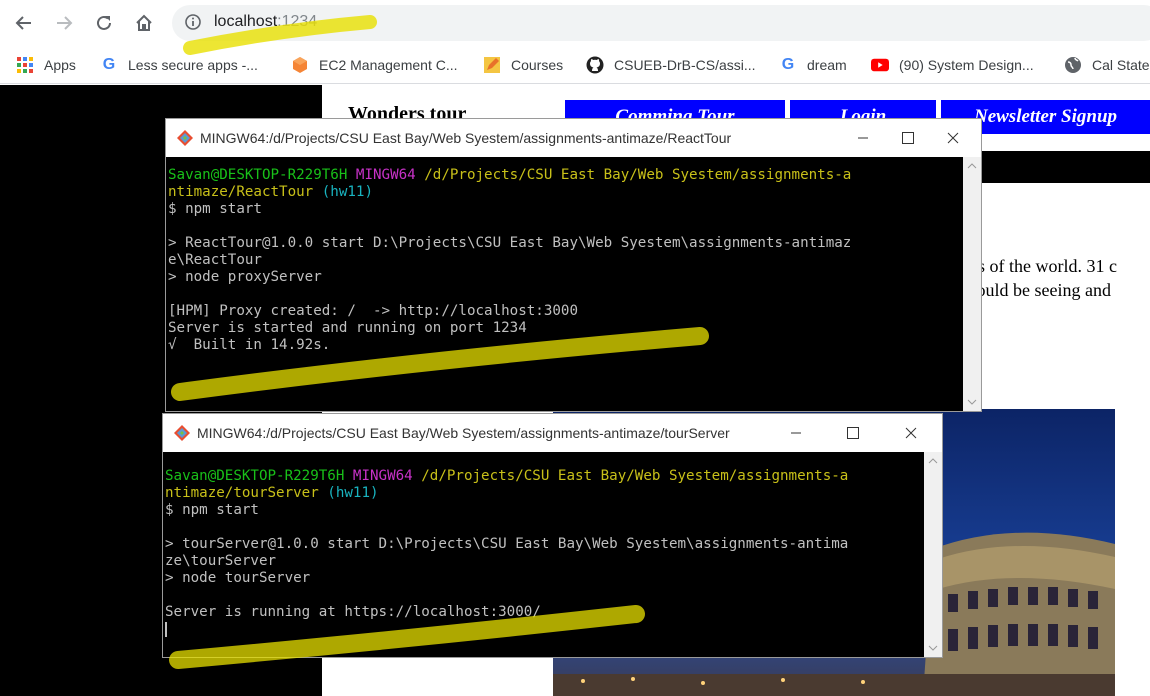 The image size is (1150, 696). What do you see at coordinates (300, 65) in the screenshot?
I see `aws-icon` at bounding box center [300, 65].